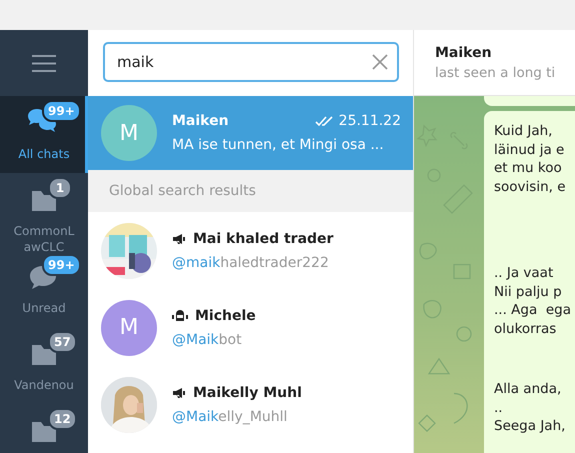 Image resolution: width=575 pixels, height=453 pixels. Describe the element at coordinates (464, 52) in the screenshot. I see `chat-title: Maiken` at that location.